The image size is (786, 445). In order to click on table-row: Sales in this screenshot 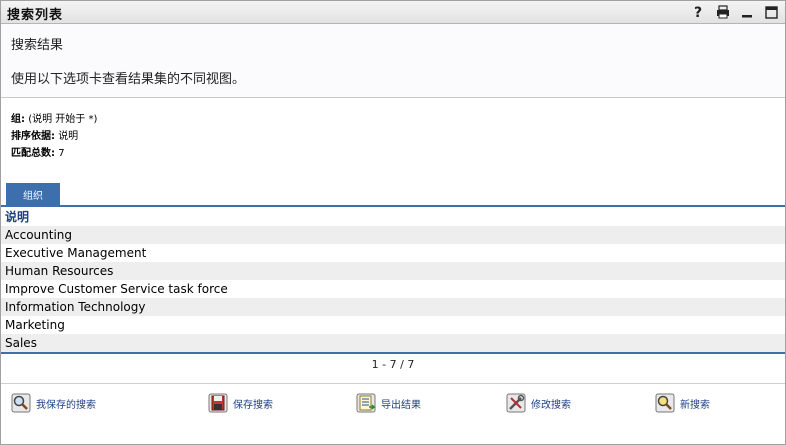, I will do `click(393, 343)`.